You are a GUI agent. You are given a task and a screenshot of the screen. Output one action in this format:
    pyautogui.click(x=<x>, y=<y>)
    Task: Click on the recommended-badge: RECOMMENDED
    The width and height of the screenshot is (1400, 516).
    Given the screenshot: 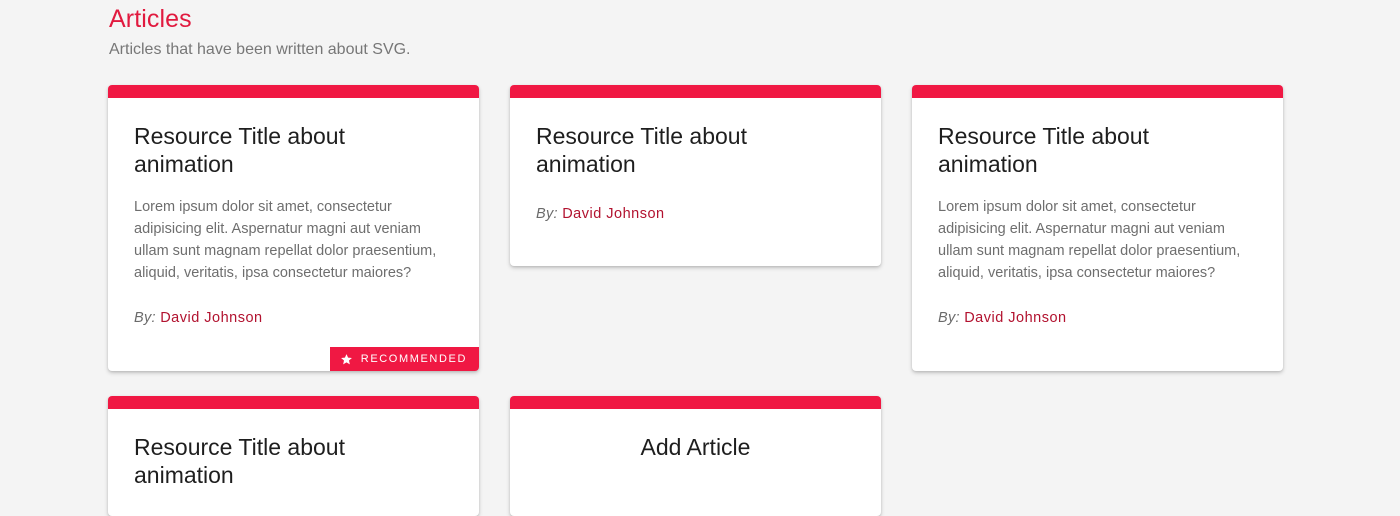 What is the action you would take?
    pyautogui.click(x=404, y=359)
    